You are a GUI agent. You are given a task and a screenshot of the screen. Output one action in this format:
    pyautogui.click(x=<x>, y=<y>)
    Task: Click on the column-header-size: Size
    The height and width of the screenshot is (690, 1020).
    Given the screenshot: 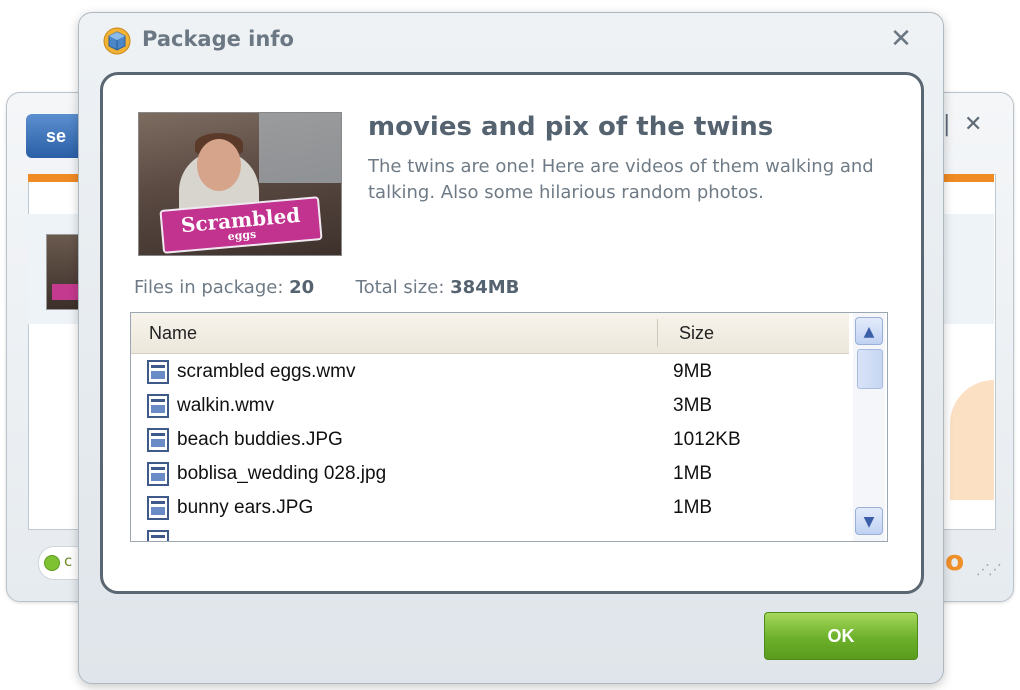 What is the action you would take?
    pyautogui.click(x=696, y=333)
    